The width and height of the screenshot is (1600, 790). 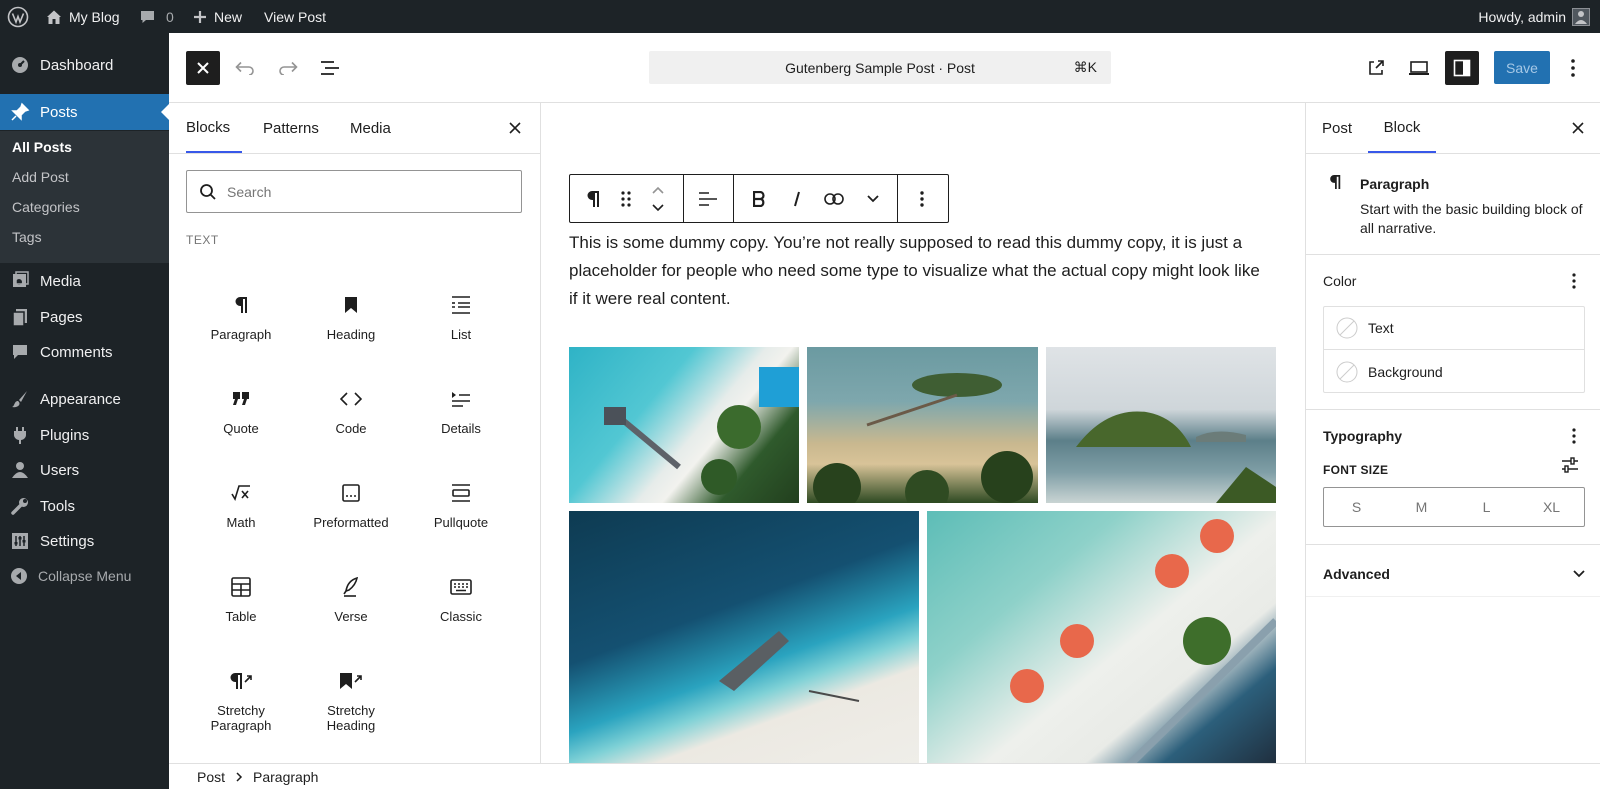 What do you see at coordinates (1454, 574) in the screenshot?
I see `advanced-panel-toggle: Advanced` at bounding box center [1454, 574].